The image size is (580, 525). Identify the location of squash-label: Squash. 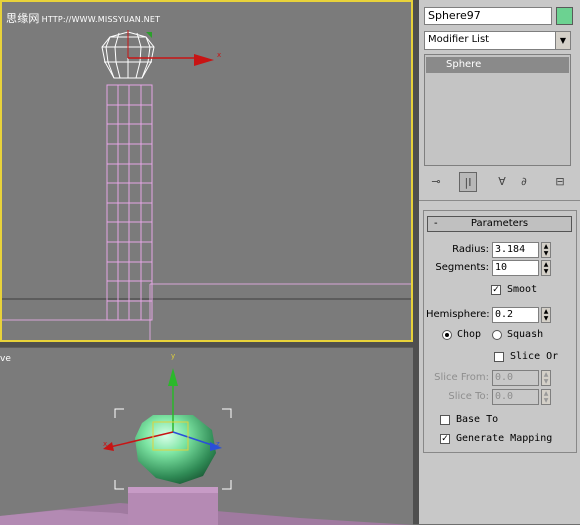
(525, 334).